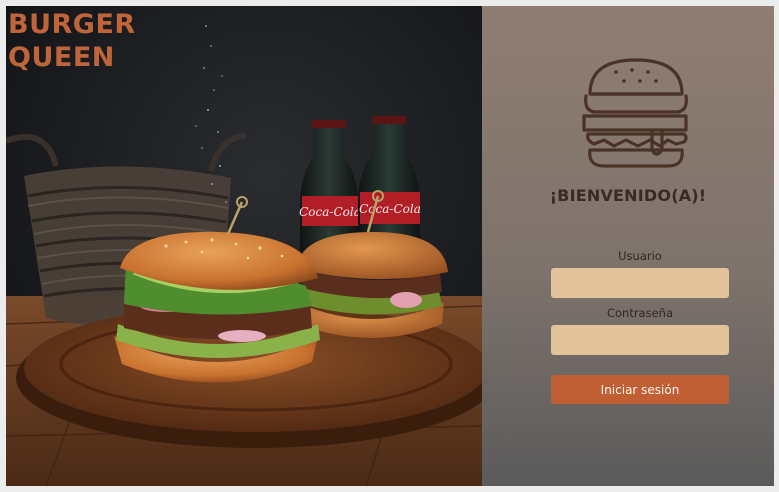  Describe the element at coordinates (72, 24) in the screenshot. I see `brand-line-1: BURGER` at that location.